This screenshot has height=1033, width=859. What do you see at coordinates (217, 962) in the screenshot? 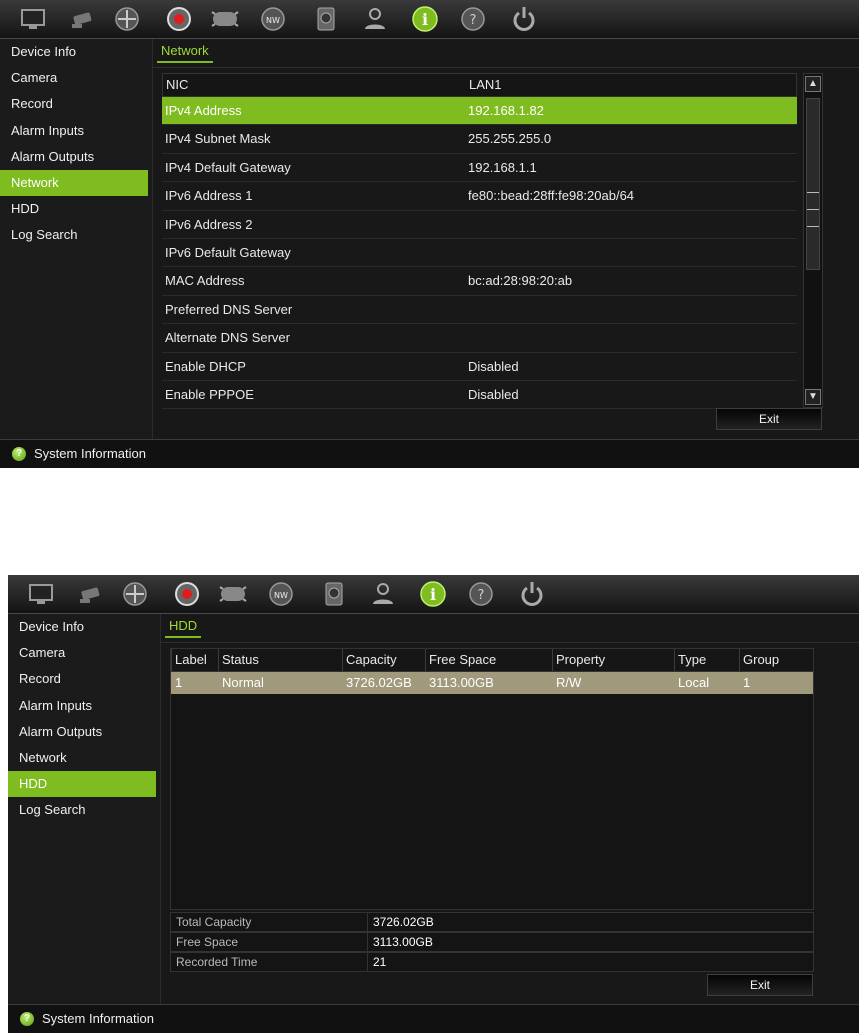
I see `summary-label: Recorded Time` at bounding box center [217, 962].